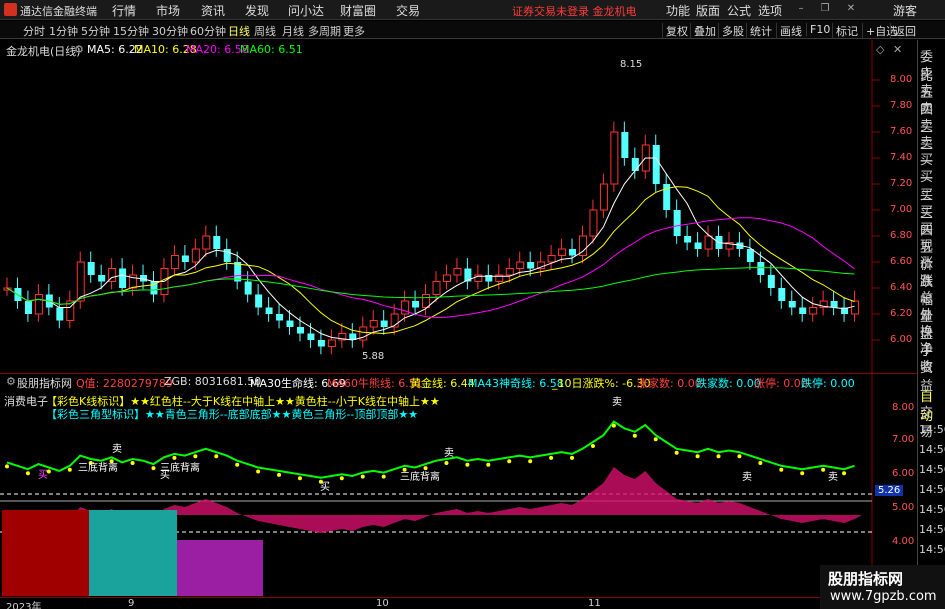  What do you see at coordinates (678, 10) in the screenshot?
I see `menu-function: 功能` at bounding box center [678, 10].